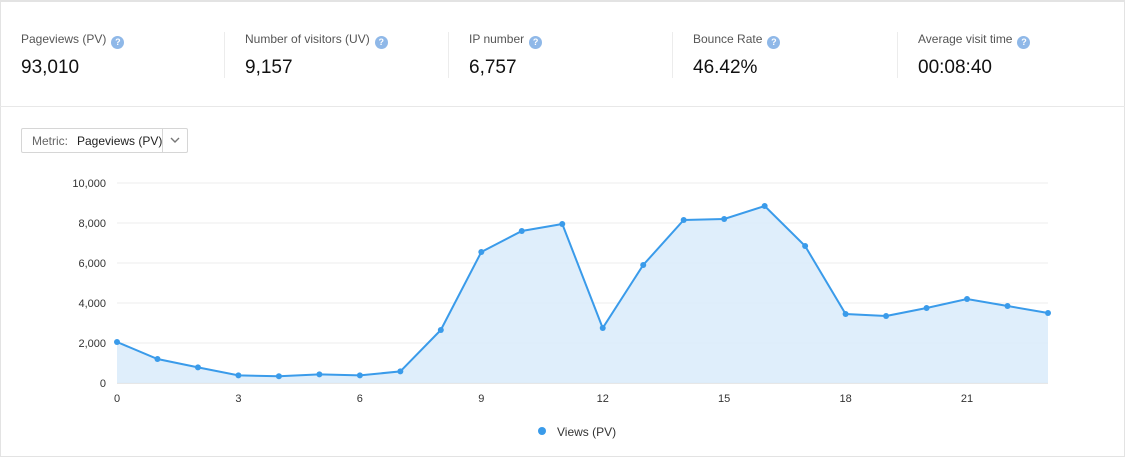 Image resolution: width=1125 pixels, height=457 pixels. I want to click on x-tick-label: 15, so click(724, 399).